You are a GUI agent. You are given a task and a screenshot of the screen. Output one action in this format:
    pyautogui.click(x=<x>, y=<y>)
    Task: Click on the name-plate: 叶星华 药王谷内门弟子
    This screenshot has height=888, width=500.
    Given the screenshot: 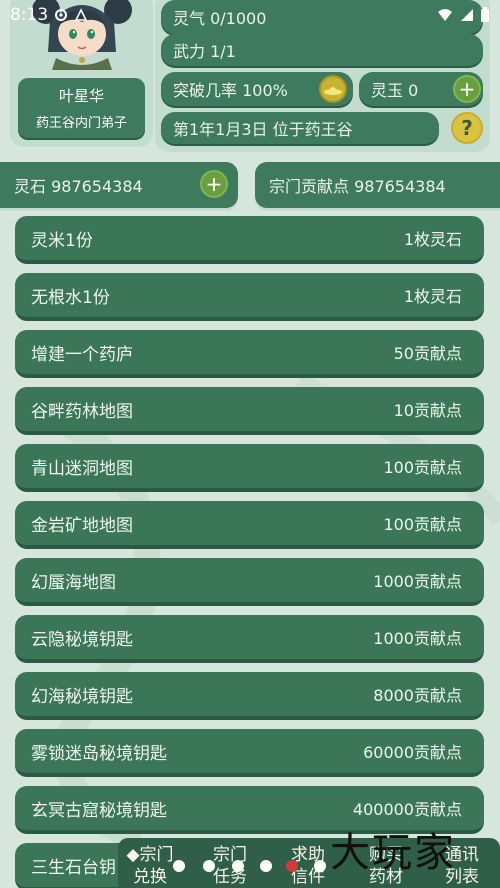 What is the action you would take?
    pyautogui.click(x=81, y=108)
    